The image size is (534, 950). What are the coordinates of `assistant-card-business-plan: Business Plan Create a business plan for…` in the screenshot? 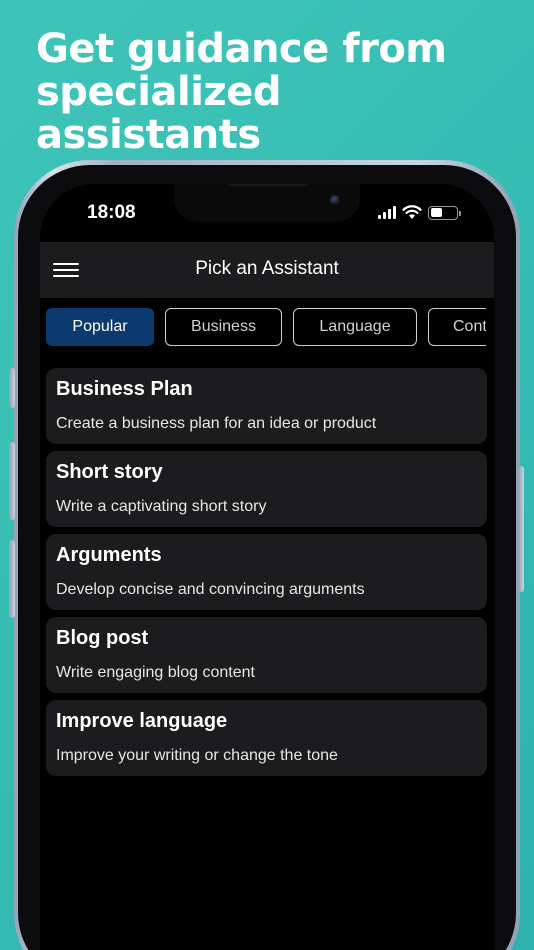 It's located at (266, 406).